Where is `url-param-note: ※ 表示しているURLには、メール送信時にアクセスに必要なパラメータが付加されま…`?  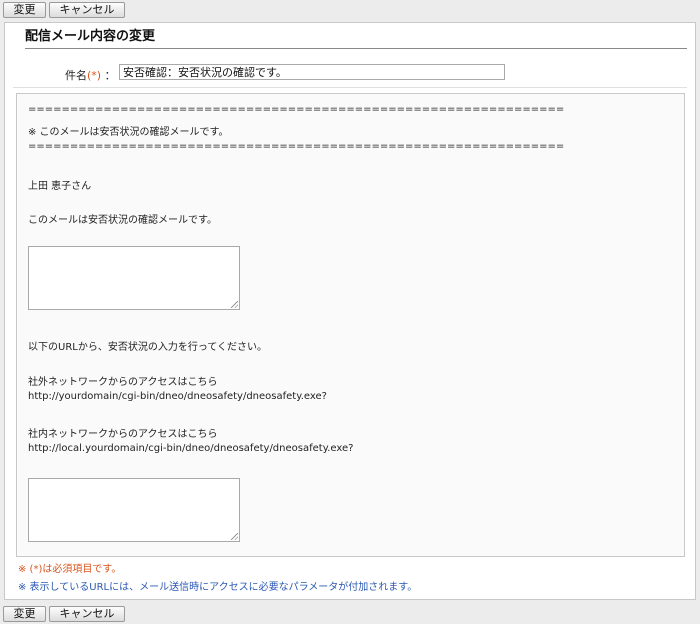 url-param-note: ※ 表示しているURLには、メール送信時にアクセスに必要なパラメータが付加されま… is located at coordinates (218, 587).